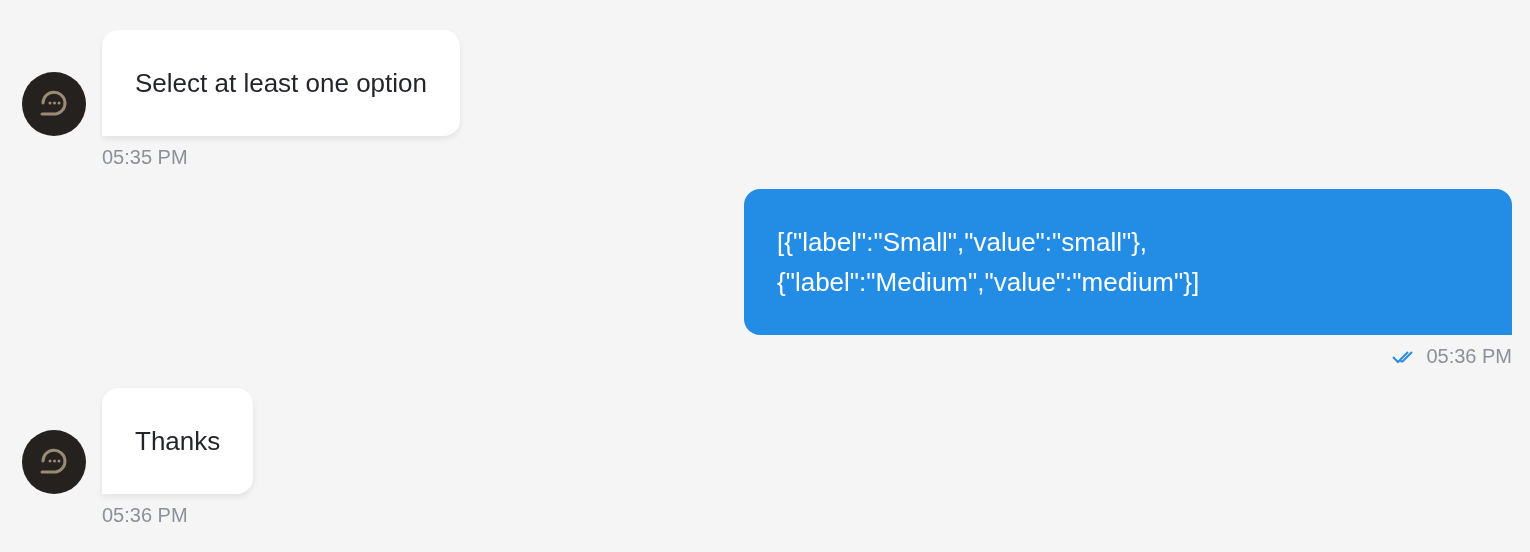  What do you see at coordinates (145, 157) in the screenshot?
I see `message-time: 05:35 PM` at bounding box center [145, 157].